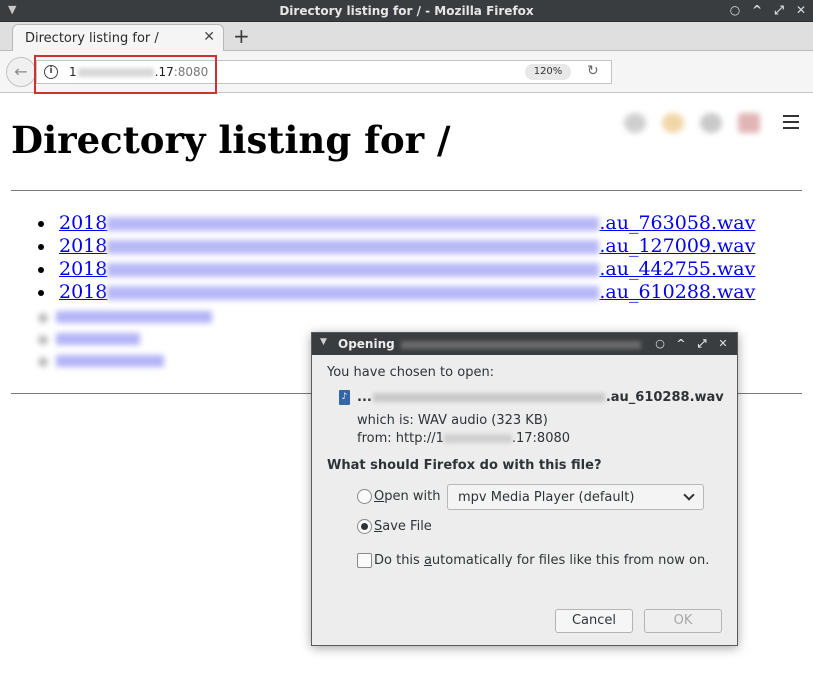 This screenshot has height=676, width=813. What do you see at coordinates (594, 621) in the screenshot?
I see `cancel-button: Cancel` at bounding box center [594, 621].